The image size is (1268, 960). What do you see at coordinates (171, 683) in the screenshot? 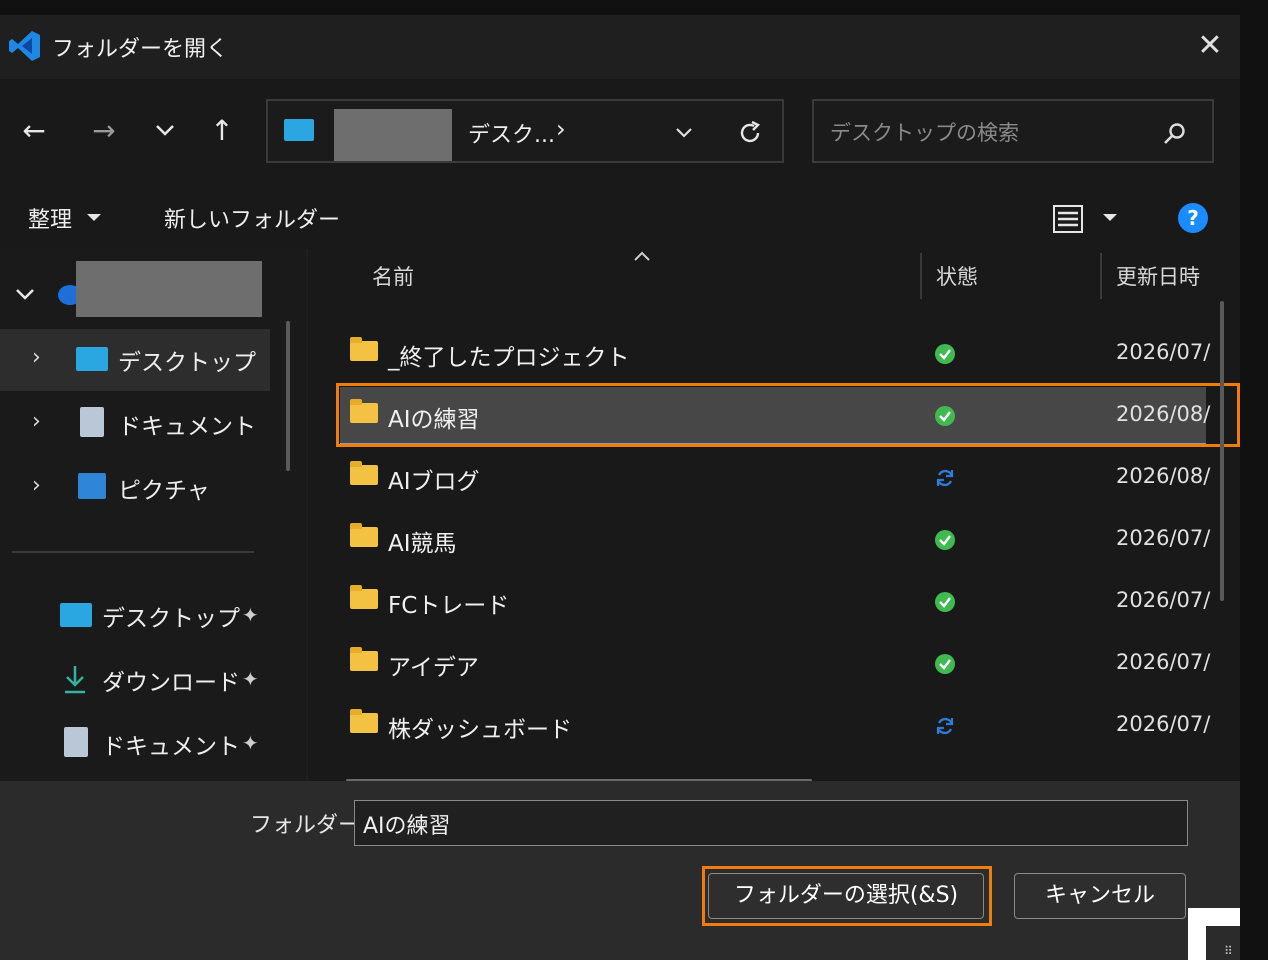
I see `sidebar-item-label: ダウンロード` at bounding box center [171, 683].